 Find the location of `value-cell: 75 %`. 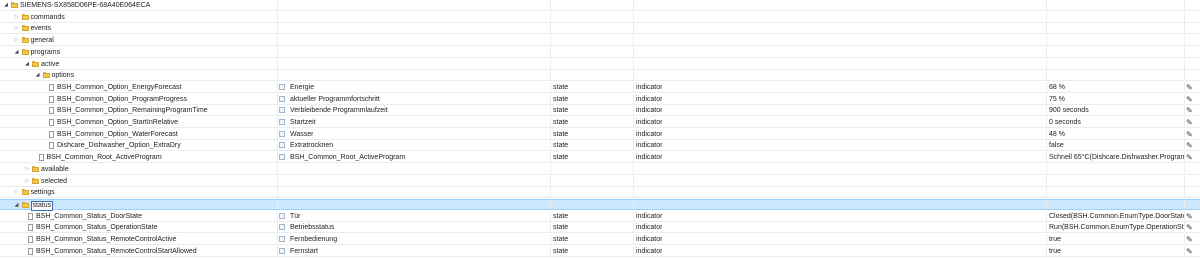

value-cell: 75 % is located at coordinates (1057, 99).